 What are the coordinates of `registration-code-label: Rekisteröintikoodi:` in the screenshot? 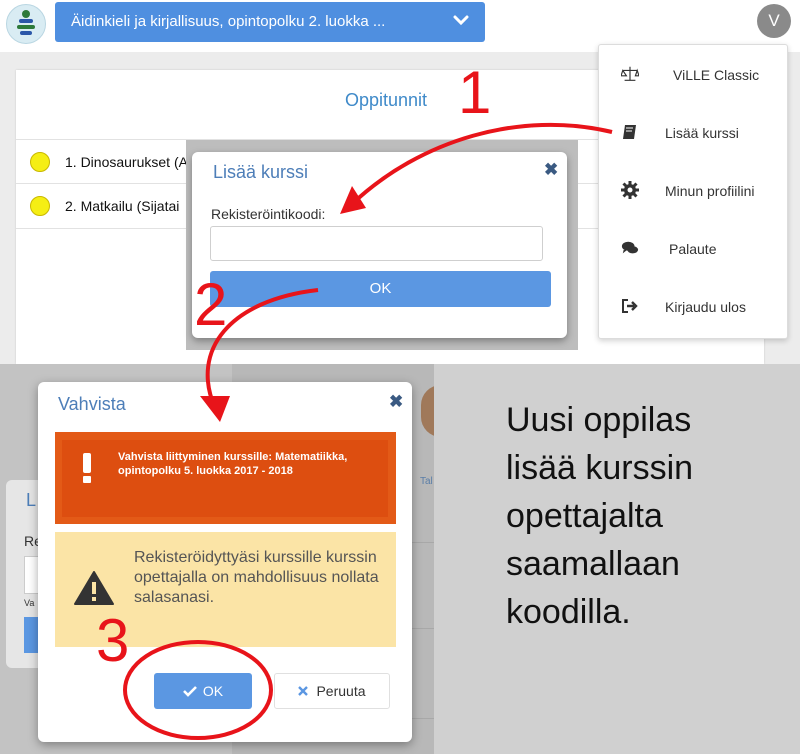 It's located at (268, 214).